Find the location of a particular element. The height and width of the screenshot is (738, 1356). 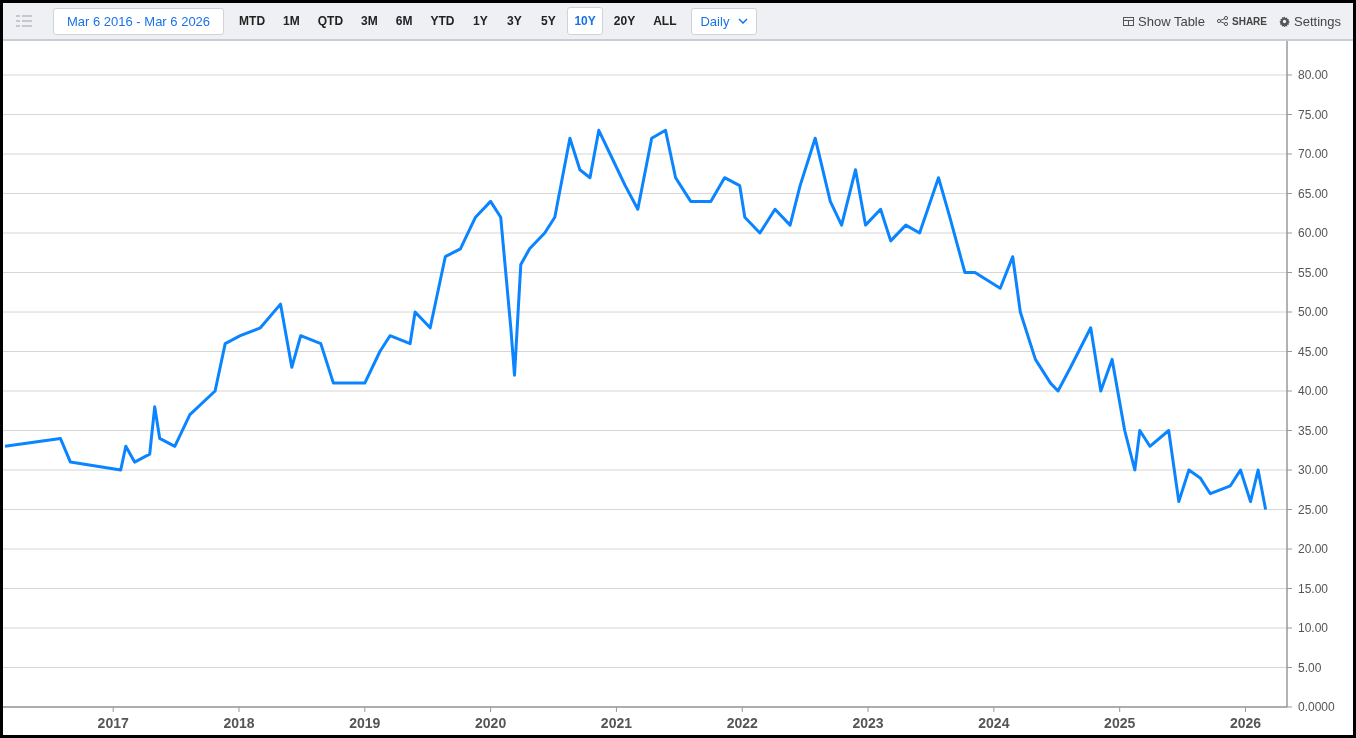

chevron-down-icon is located at coordinates (743, 21).